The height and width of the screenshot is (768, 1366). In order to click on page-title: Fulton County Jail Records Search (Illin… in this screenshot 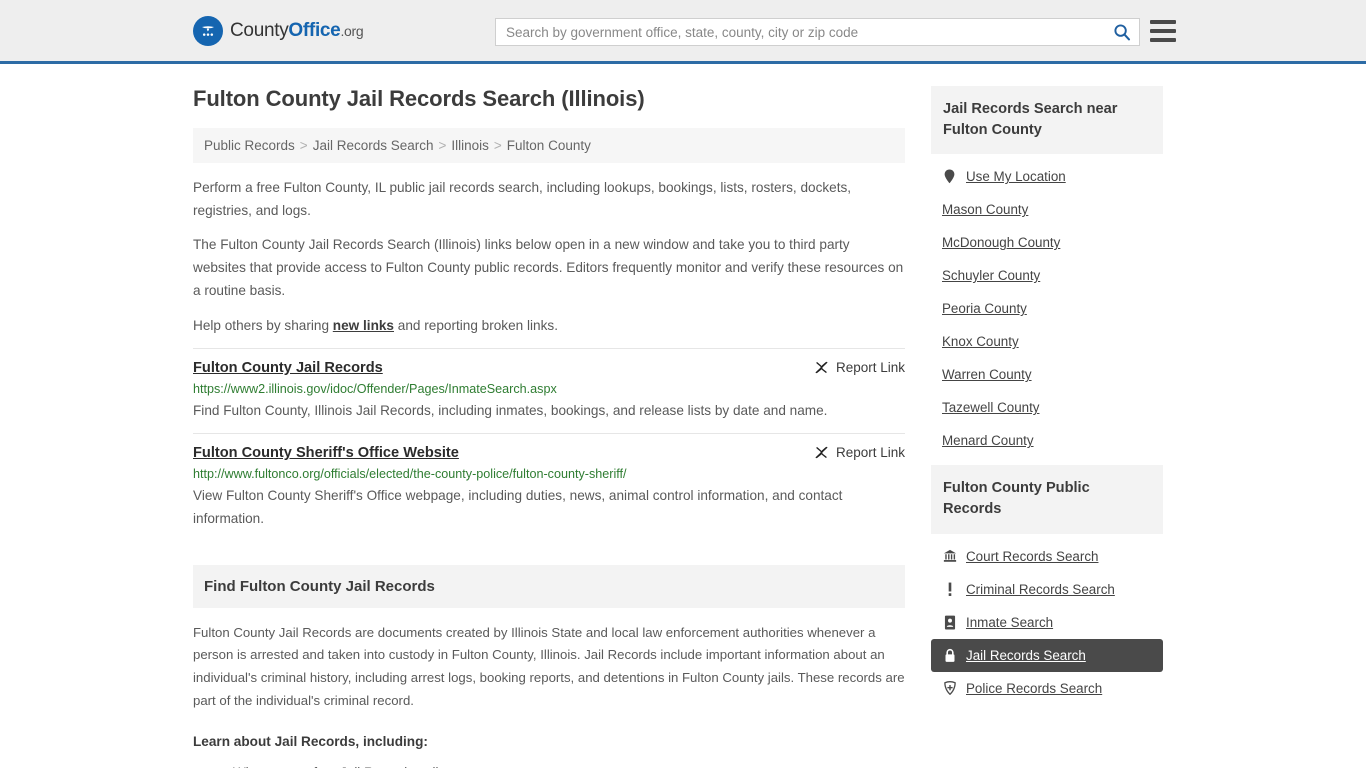, I will do `click(419, 98)`.